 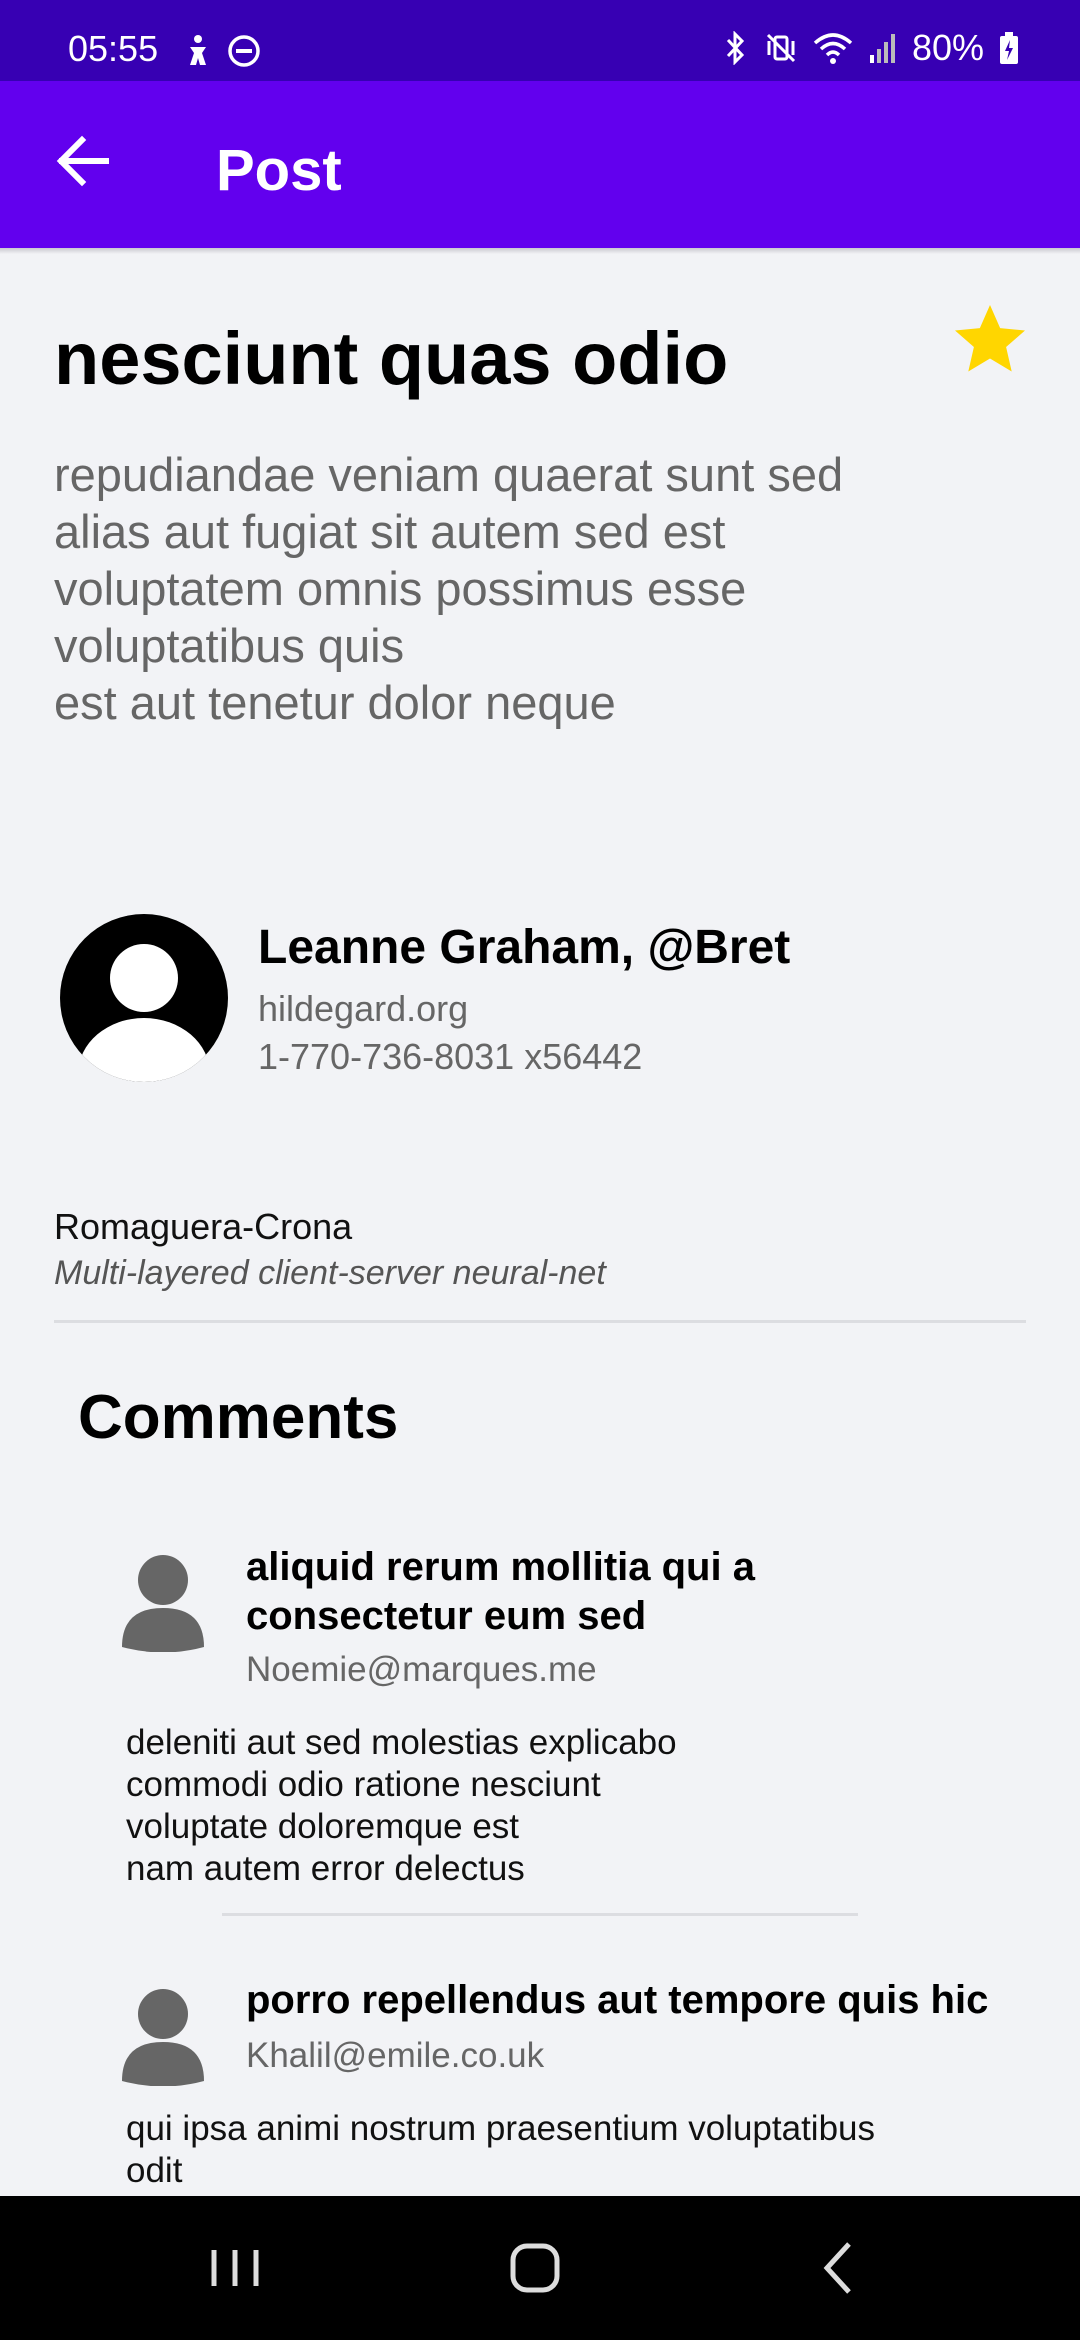 I want to click on status-right: 80%, so click(x=870, y=47).